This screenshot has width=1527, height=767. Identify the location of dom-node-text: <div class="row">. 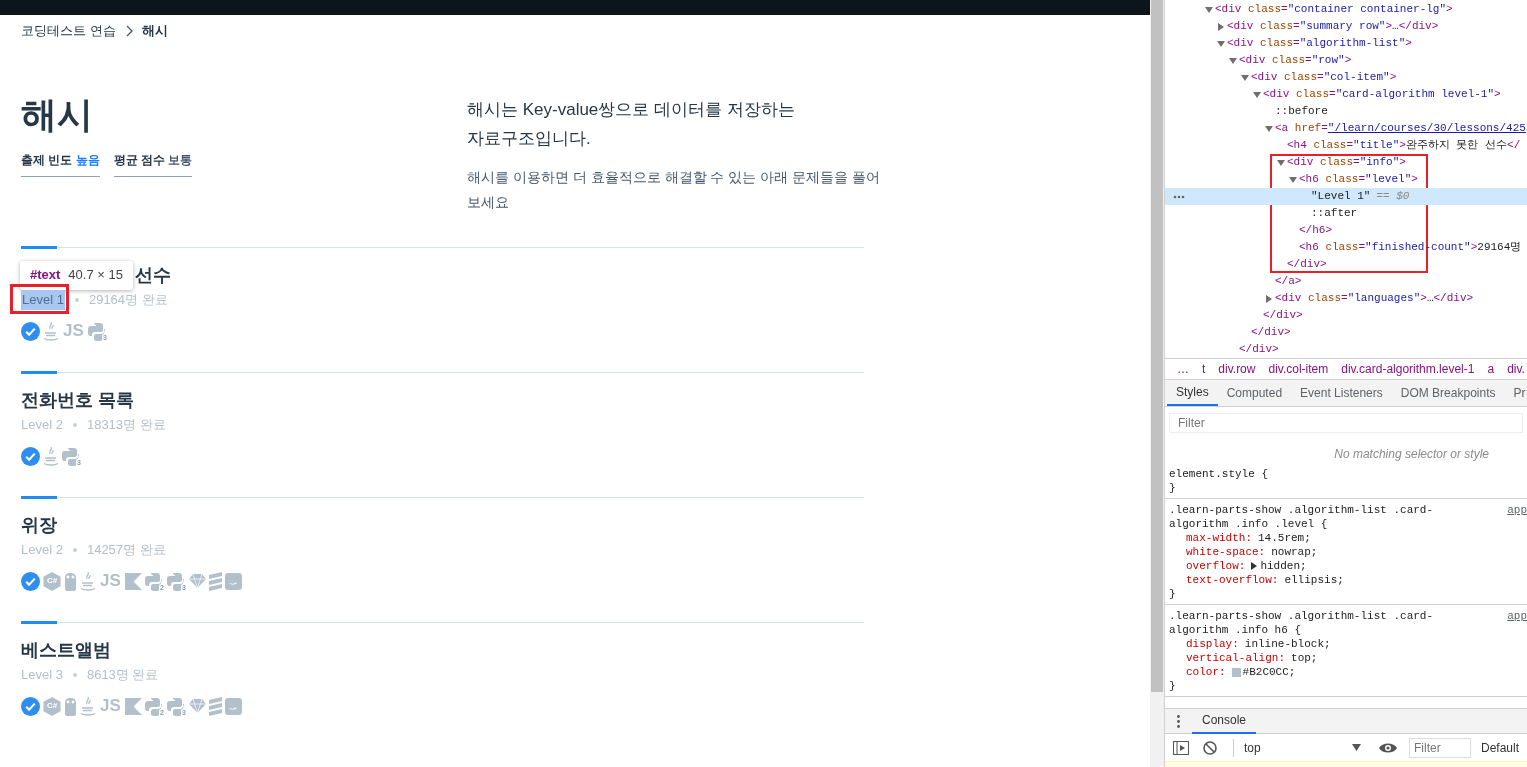
(1295, 60).